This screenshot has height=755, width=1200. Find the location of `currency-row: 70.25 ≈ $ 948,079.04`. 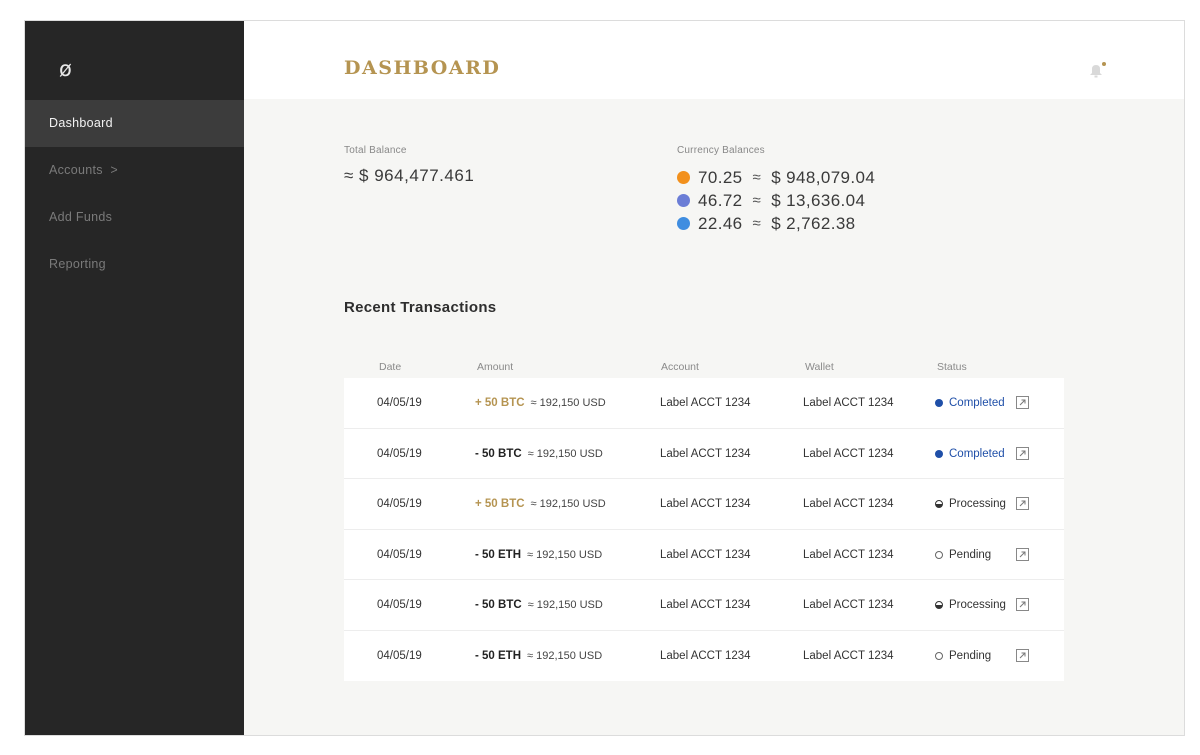

currency-row: 70.25 ≈ $ 948,079.04 is located at coordinates (776, 177).